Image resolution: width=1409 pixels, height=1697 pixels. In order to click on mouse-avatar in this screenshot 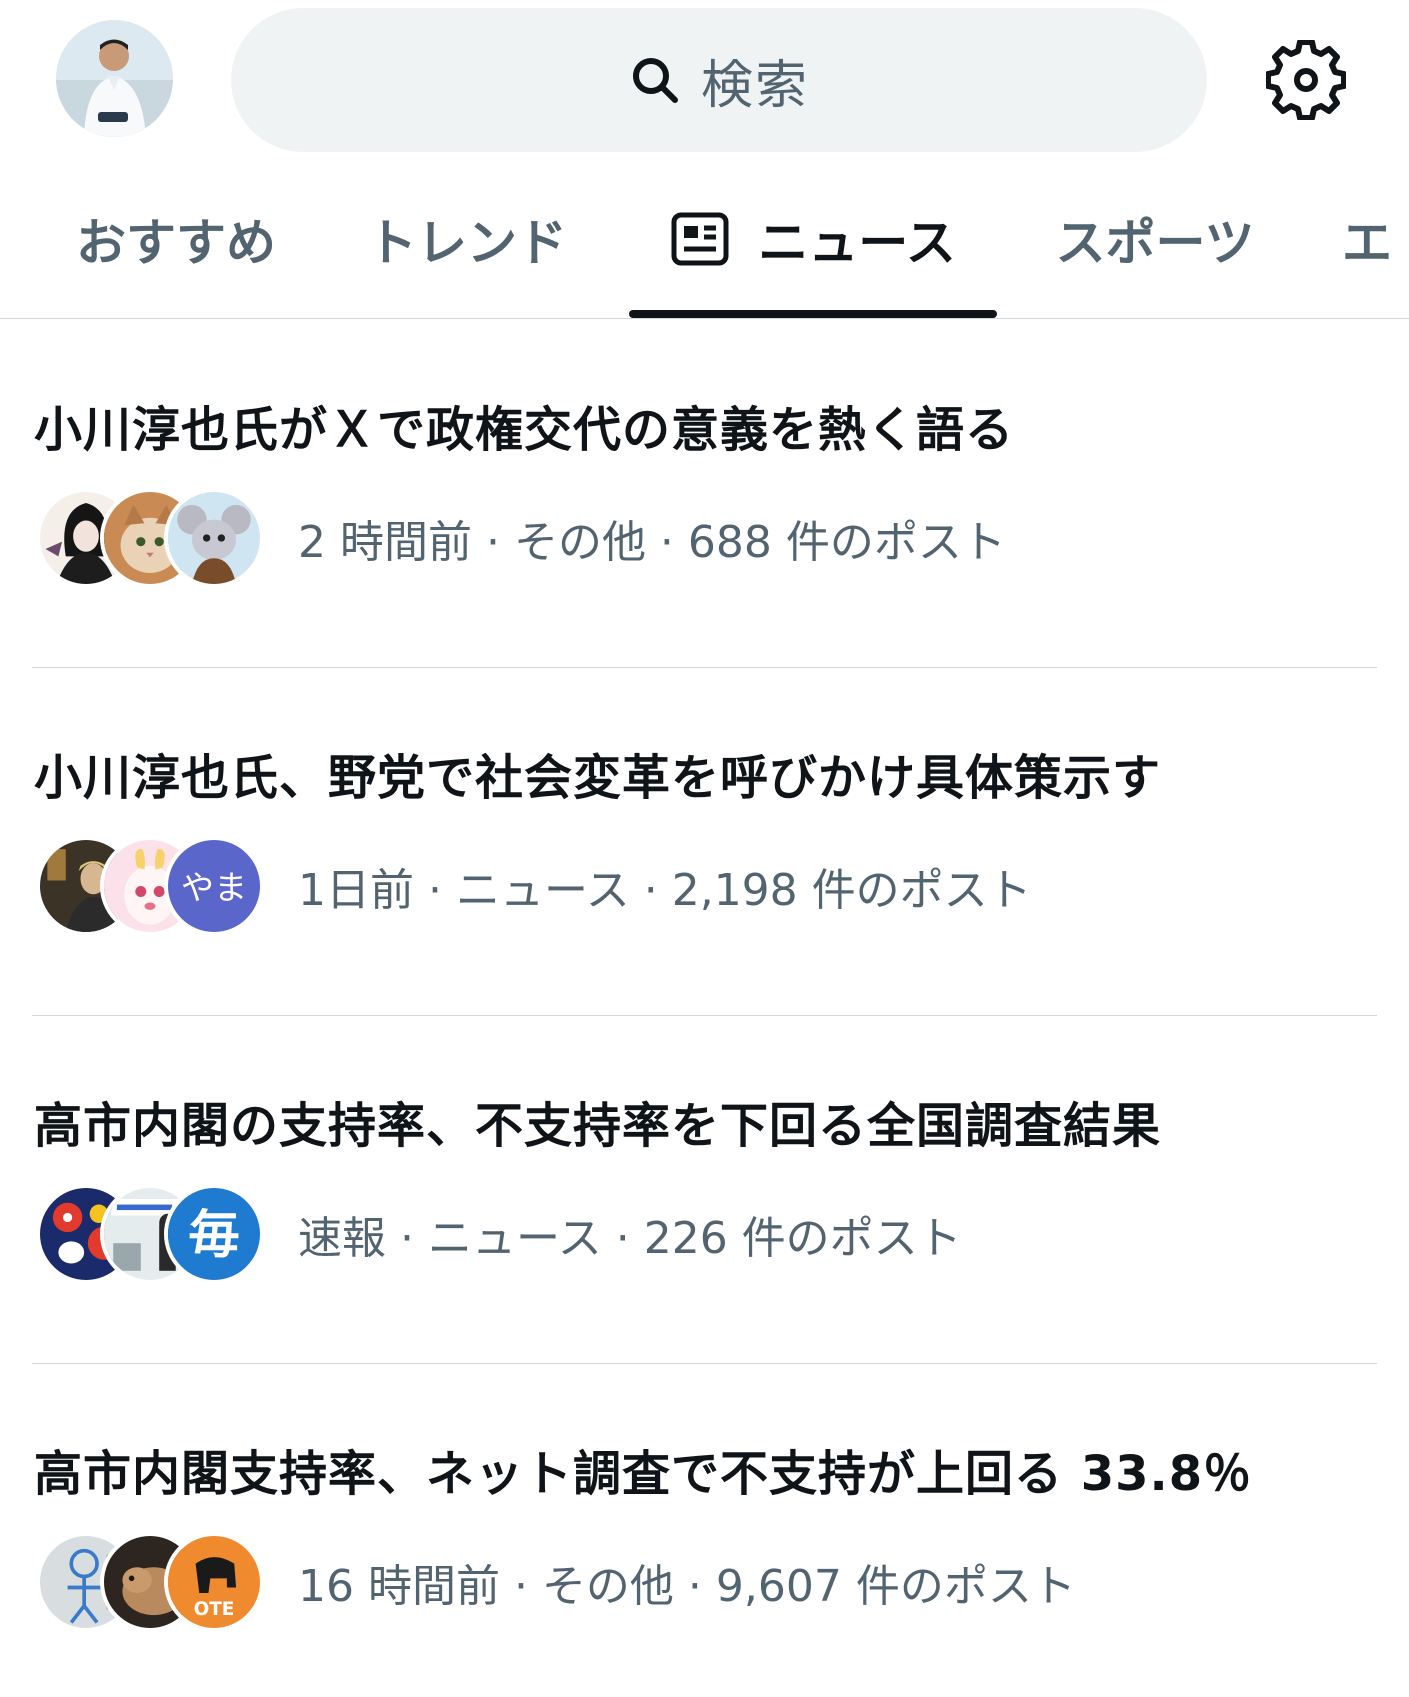, I will do `click(214, 538)`.